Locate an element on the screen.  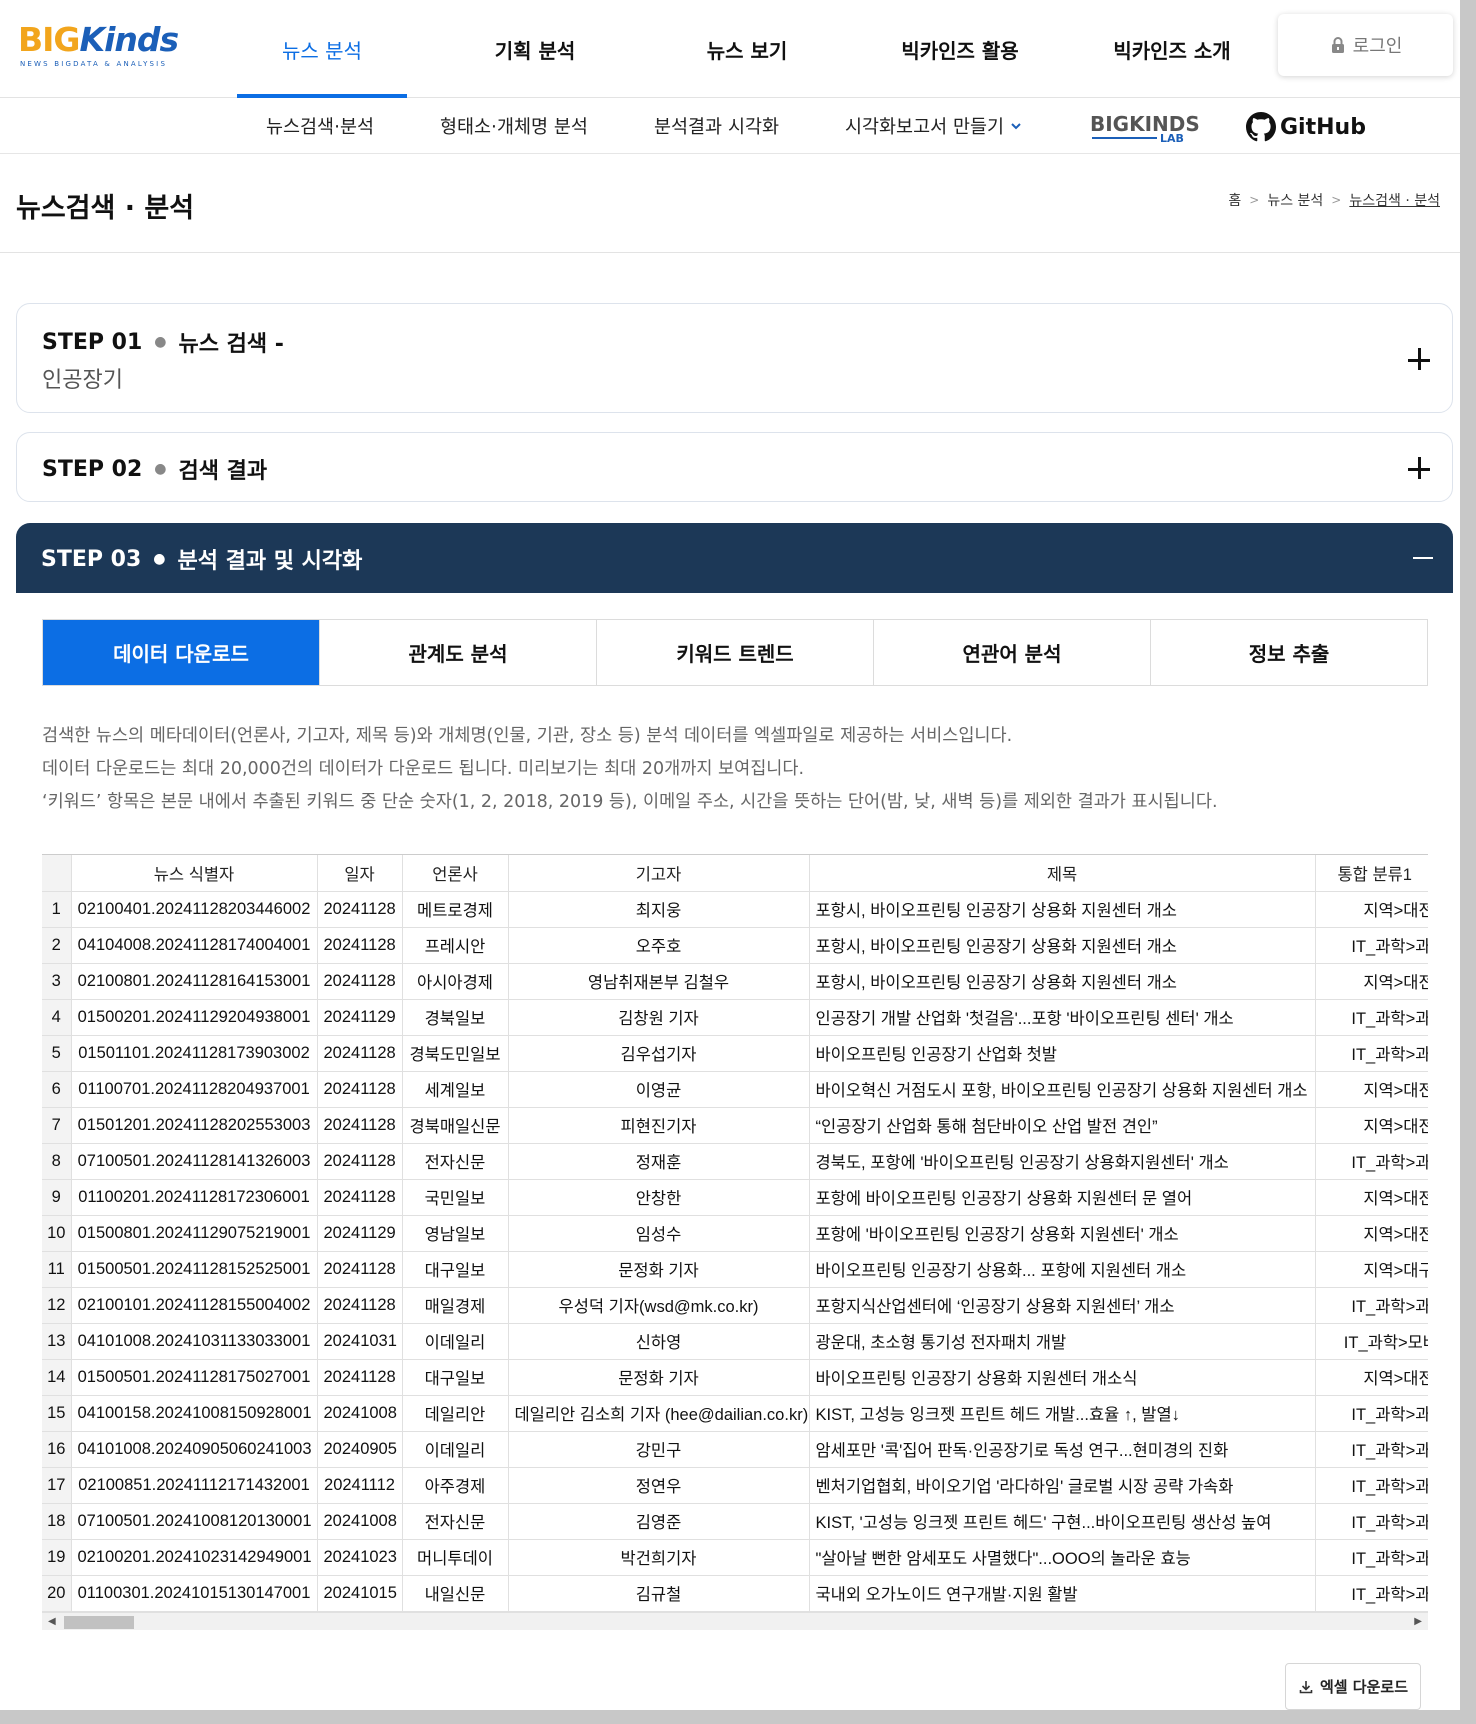
cell-news-id: 01100701.20241128204937001 is located at coordinates (194, 1089).